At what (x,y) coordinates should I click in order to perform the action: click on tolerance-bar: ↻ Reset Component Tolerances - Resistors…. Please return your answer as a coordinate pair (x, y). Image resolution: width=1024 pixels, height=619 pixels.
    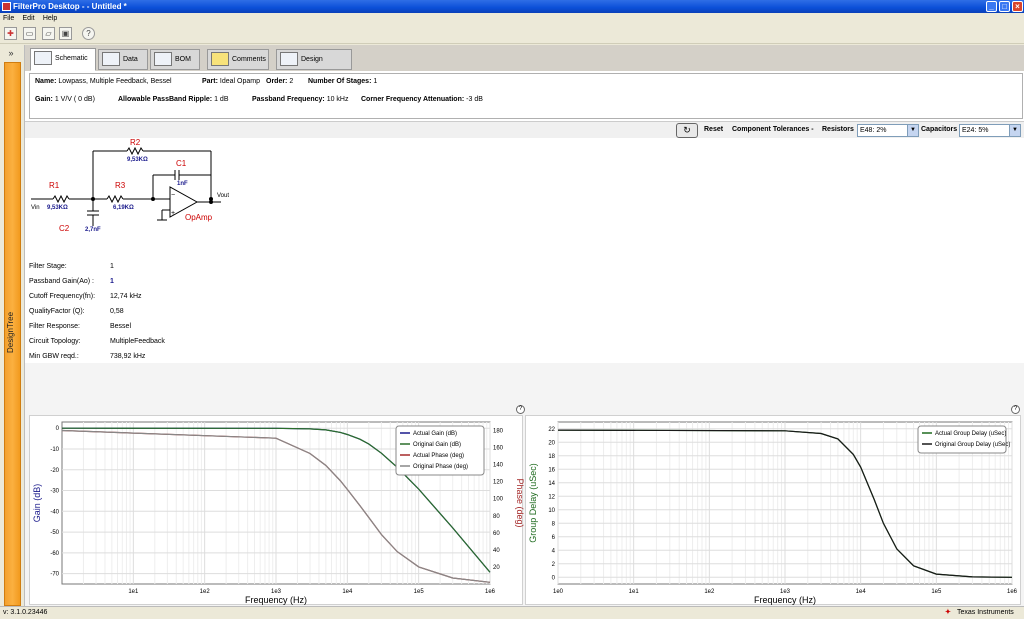
    Looking at the image, I should click on (524, 129).